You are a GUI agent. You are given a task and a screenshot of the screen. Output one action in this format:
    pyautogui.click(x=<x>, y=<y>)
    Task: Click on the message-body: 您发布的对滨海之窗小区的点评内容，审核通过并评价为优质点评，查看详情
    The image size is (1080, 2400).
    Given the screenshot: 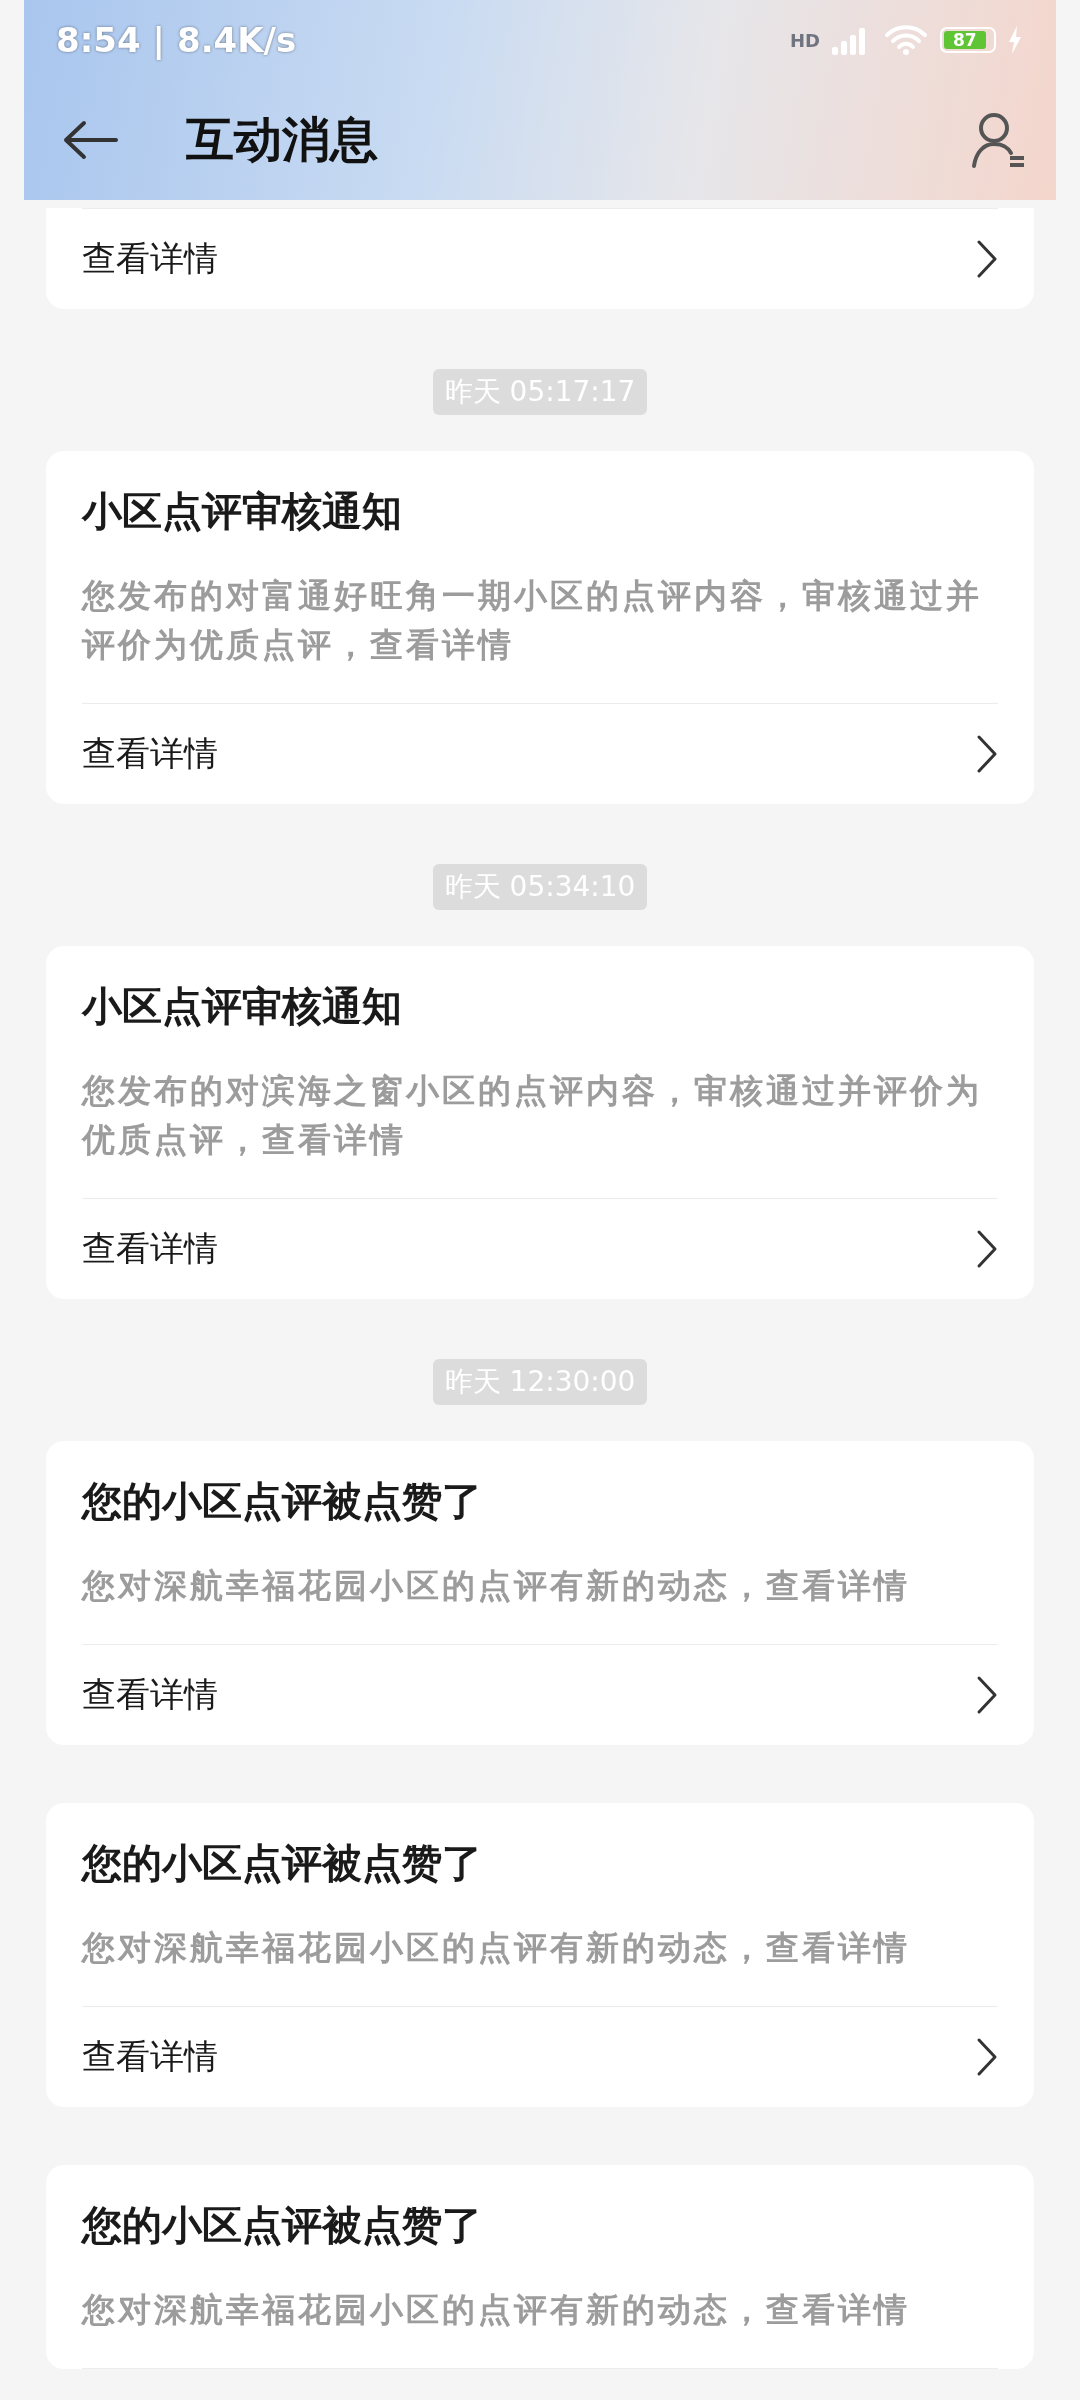 What is the action you would take?
    pyautogui.click(x=532, y=1115)
    